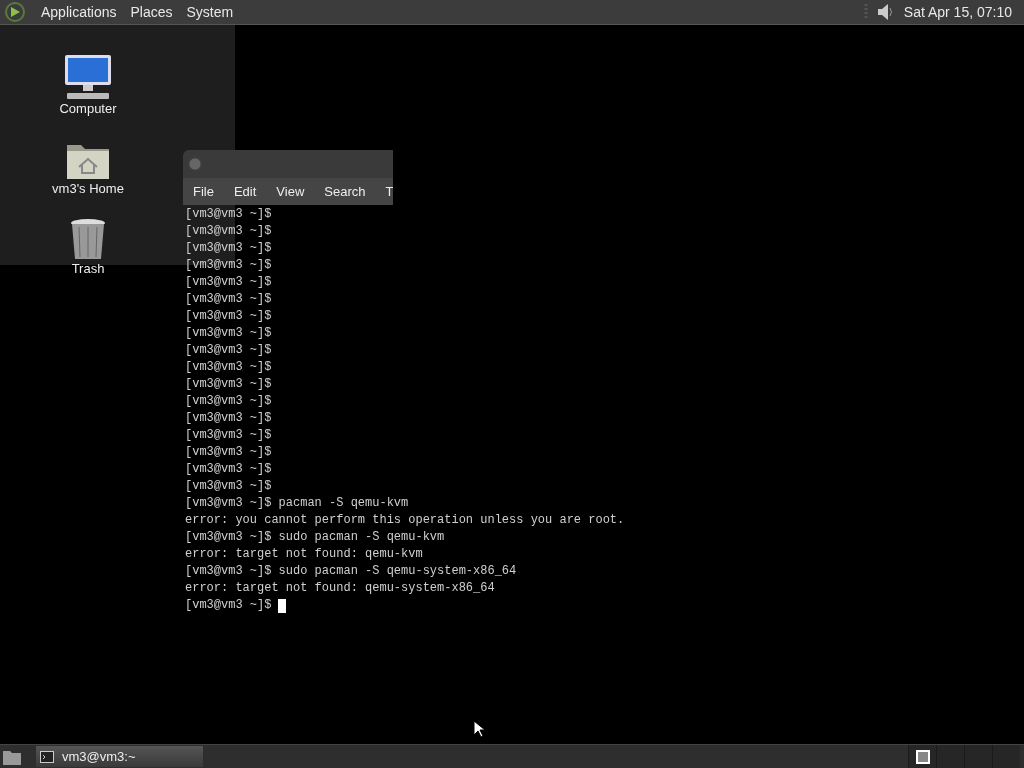 The image size is (1024, 768). Describe the element at coordinates (865, 12) in the screenshot. I see `panel-handle-icon` at that location.